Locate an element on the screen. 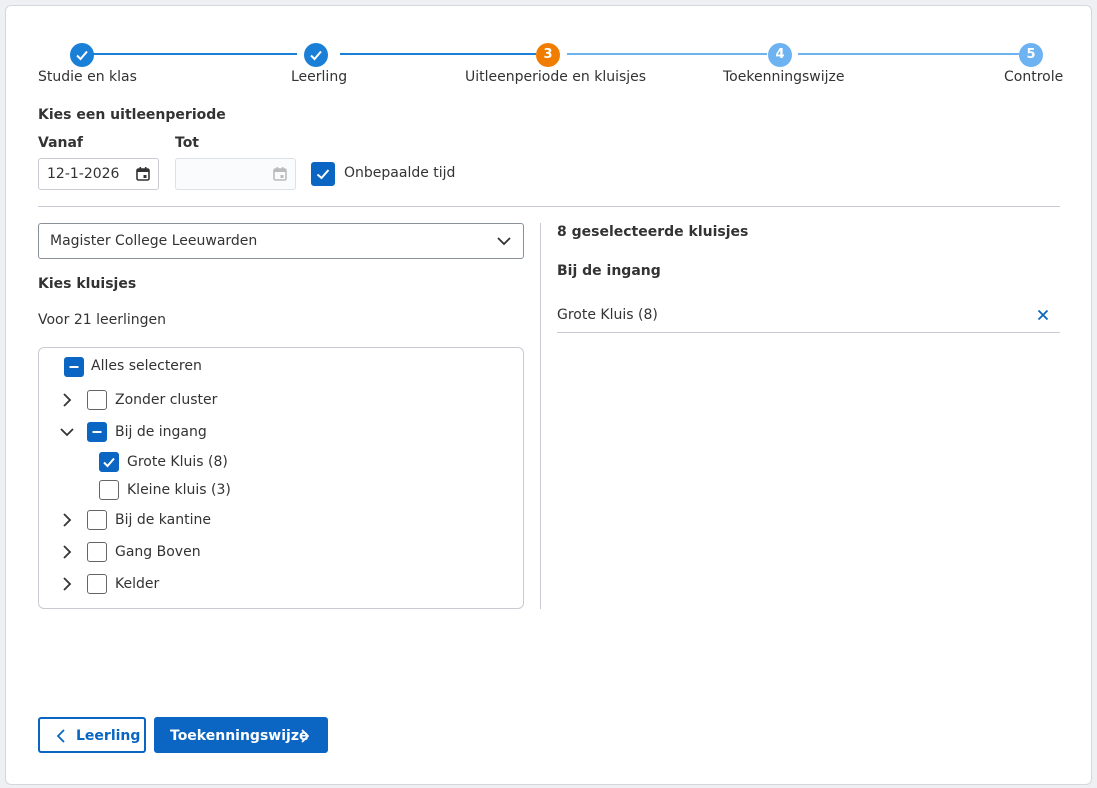 This screenshot has width=1097, height=788. indefinite-checkbox is located at coordinates (323, 174).